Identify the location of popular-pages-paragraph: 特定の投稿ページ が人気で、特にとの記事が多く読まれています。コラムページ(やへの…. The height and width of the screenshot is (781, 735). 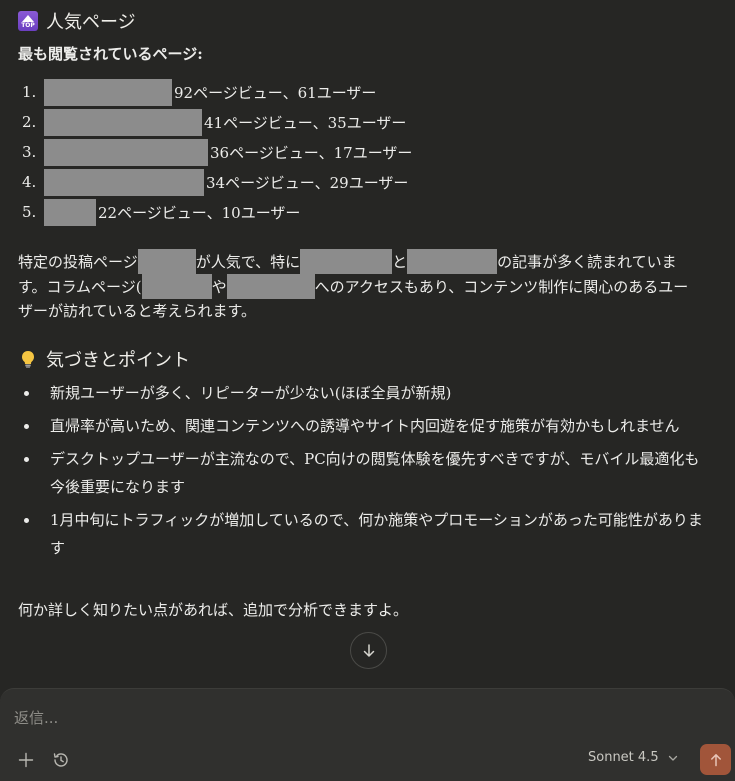
(358, 286).